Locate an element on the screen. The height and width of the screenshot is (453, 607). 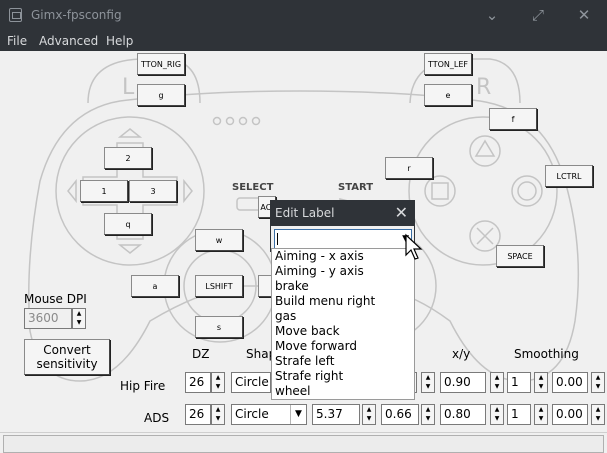
hipfire-dz-input: 26 is located at coordinates (198, 382).